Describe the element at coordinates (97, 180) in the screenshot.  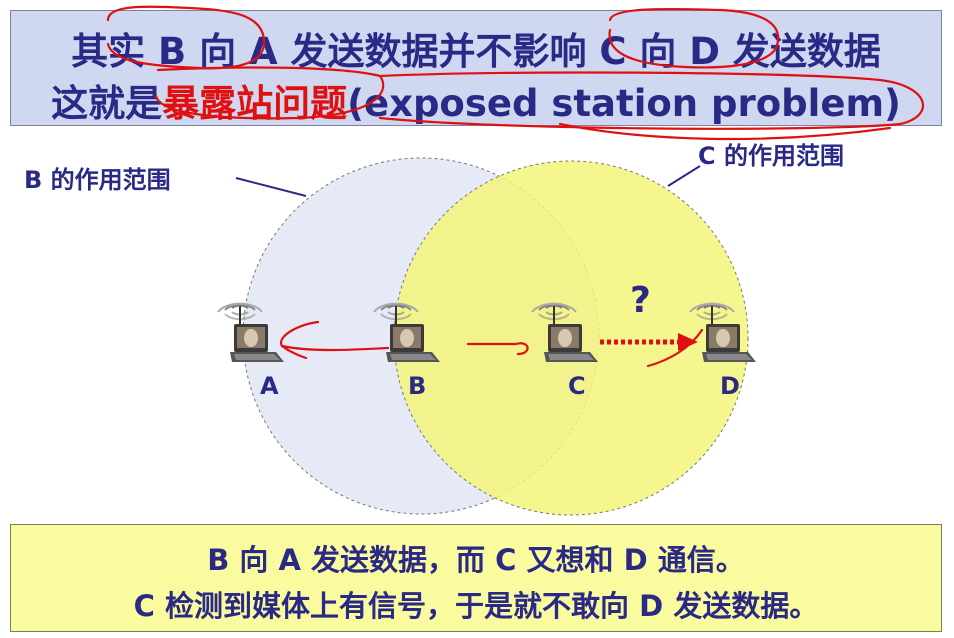
I see `b-range-label: B 的作用范围` at that location.